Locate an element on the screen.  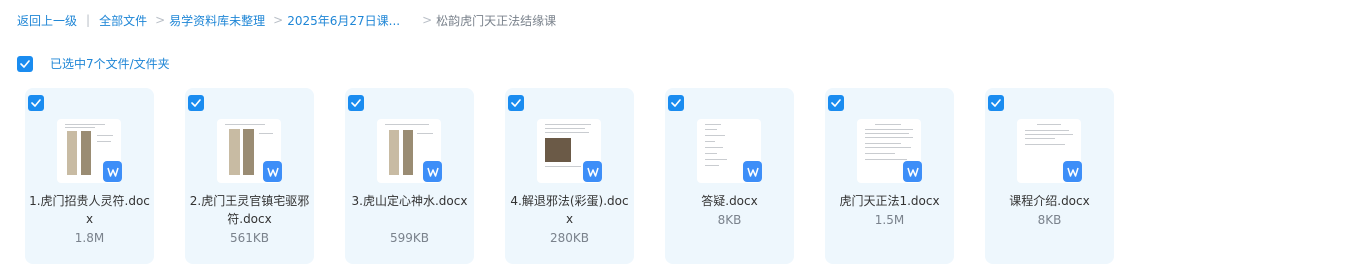
back-link: 返回上一级 is located at coordinates (47, 20).